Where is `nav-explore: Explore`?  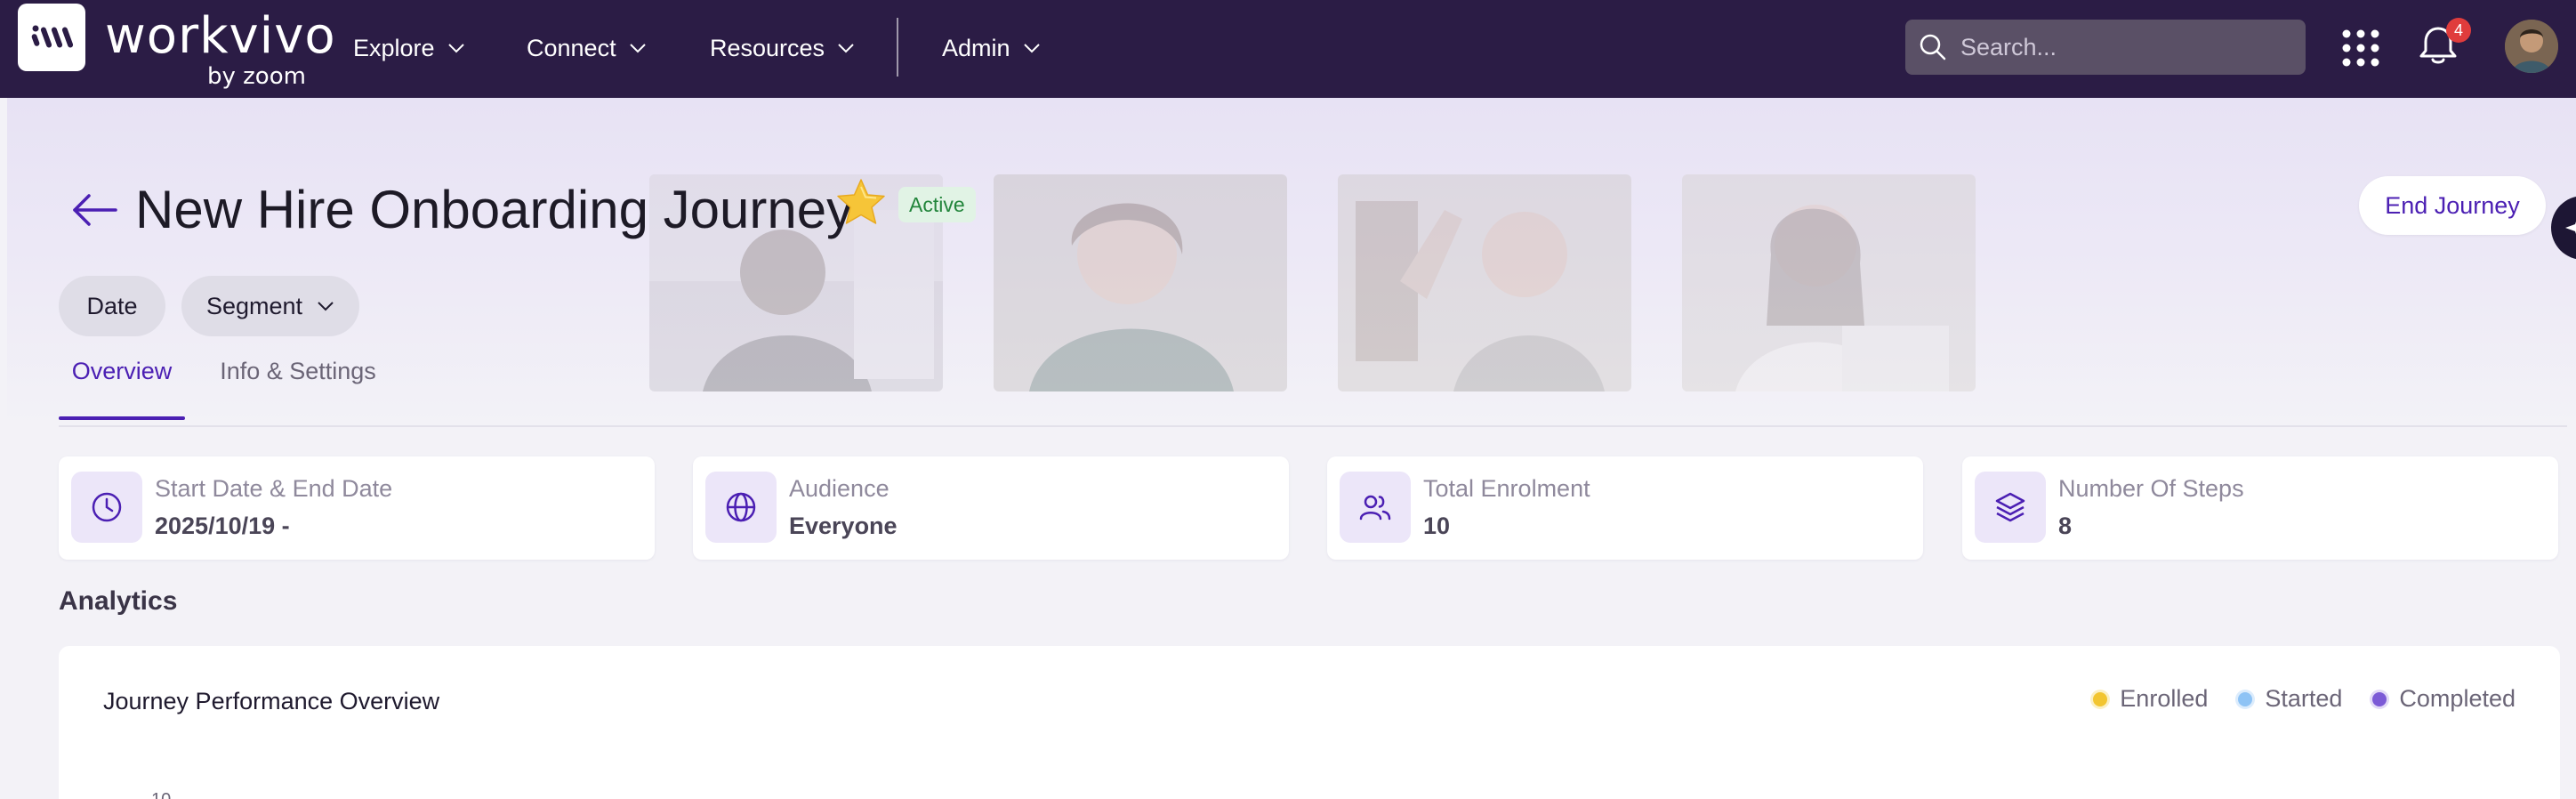 nav-explore: Explore is located at coordinates (409, 48).